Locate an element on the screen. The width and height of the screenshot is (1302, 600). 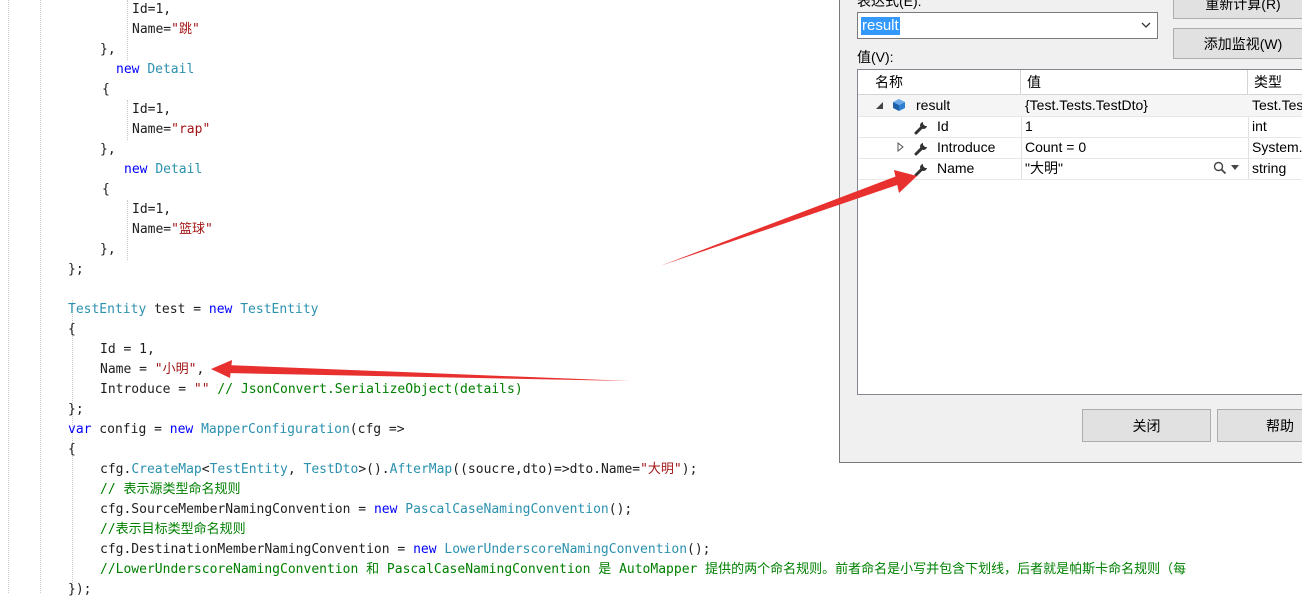
row-value: "大明" is located at coordinates (1044, 168).